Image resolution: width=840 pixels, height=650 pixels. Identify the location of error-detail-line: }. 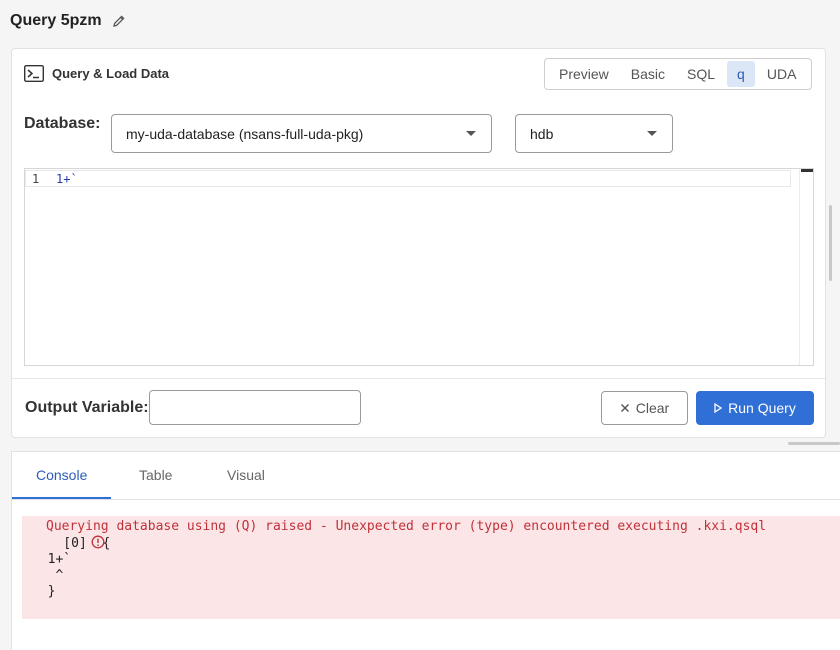
(44, 591).